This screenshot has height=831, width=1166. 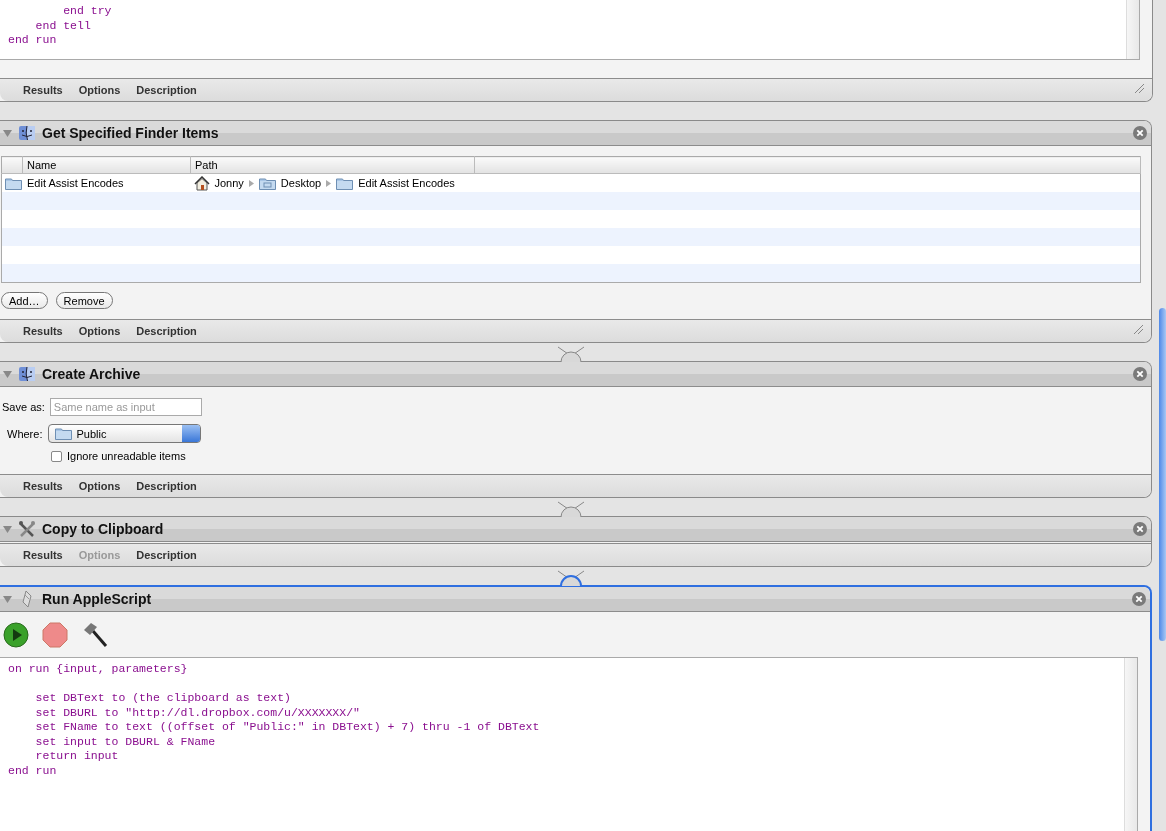 What do you see at coordinates (106, 165) in the screenshot?
I see `column-header: Name` at bounding box center [106, 165].